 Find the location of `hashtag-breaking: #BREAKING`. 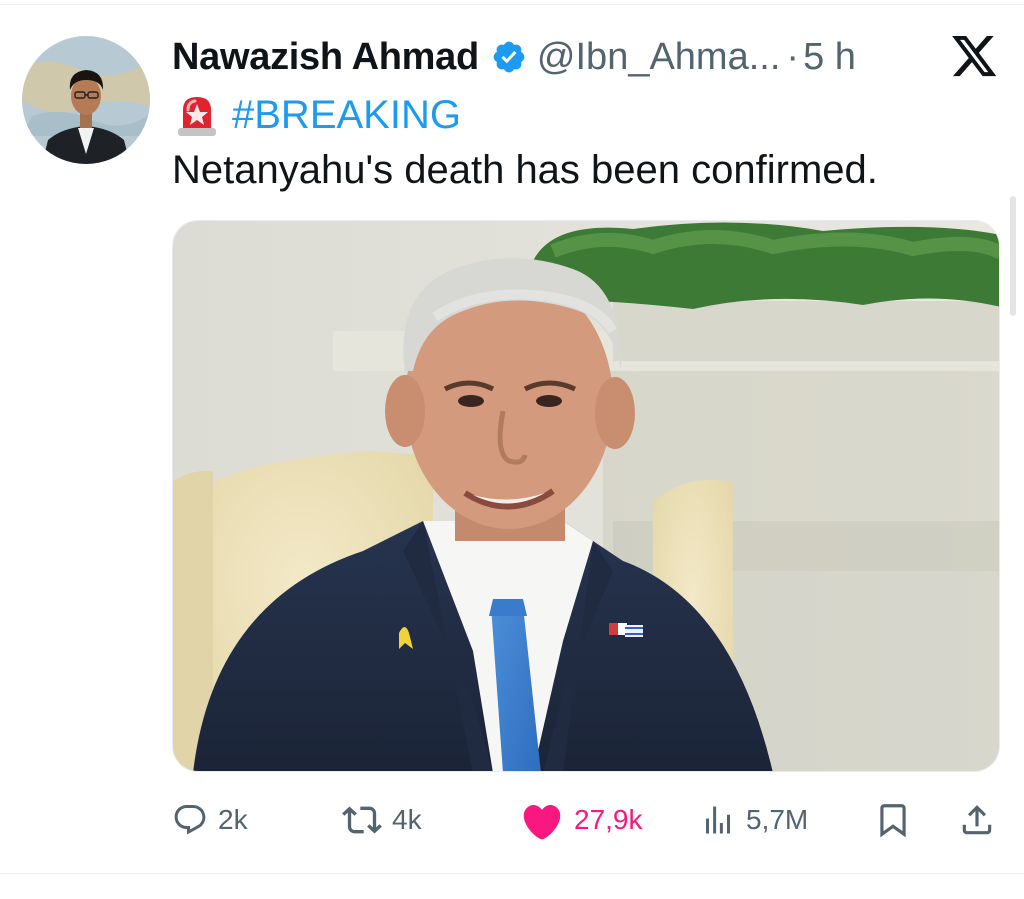

hashtag-breaking: #BREAKING is located at coordinates (346, 115).